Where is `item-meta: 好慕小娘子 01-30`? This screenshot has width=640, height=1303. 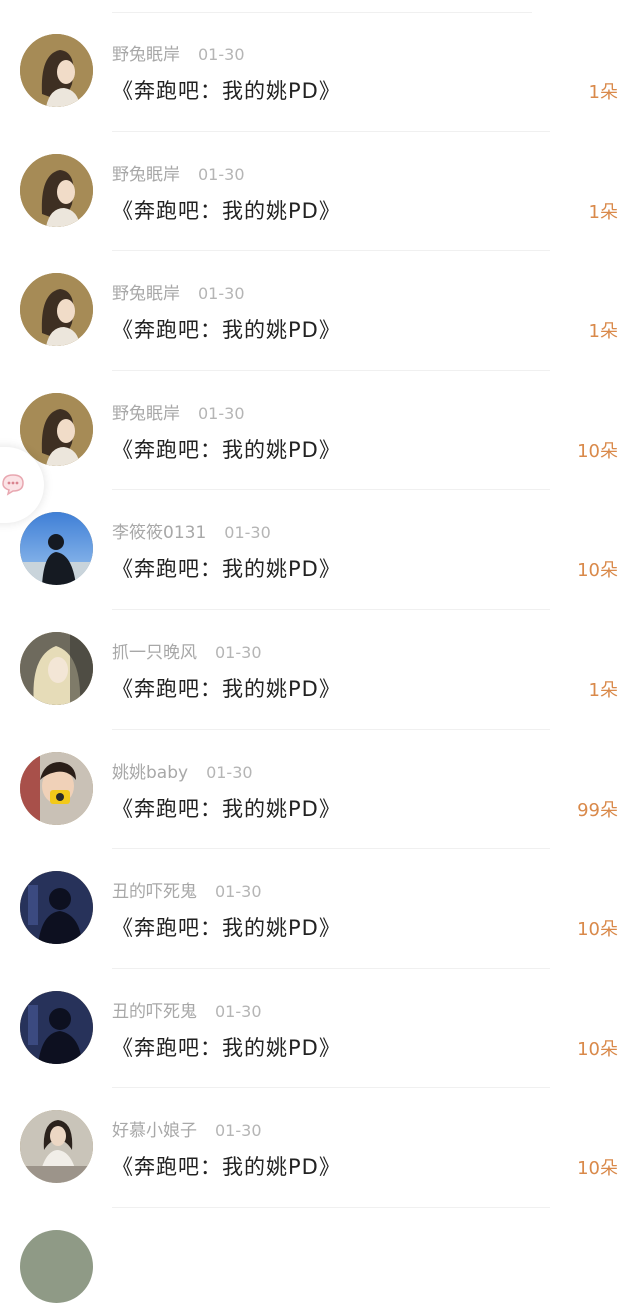
item-meta: 好慕小娘子 01-30 is located at coordinates (187, 1128).